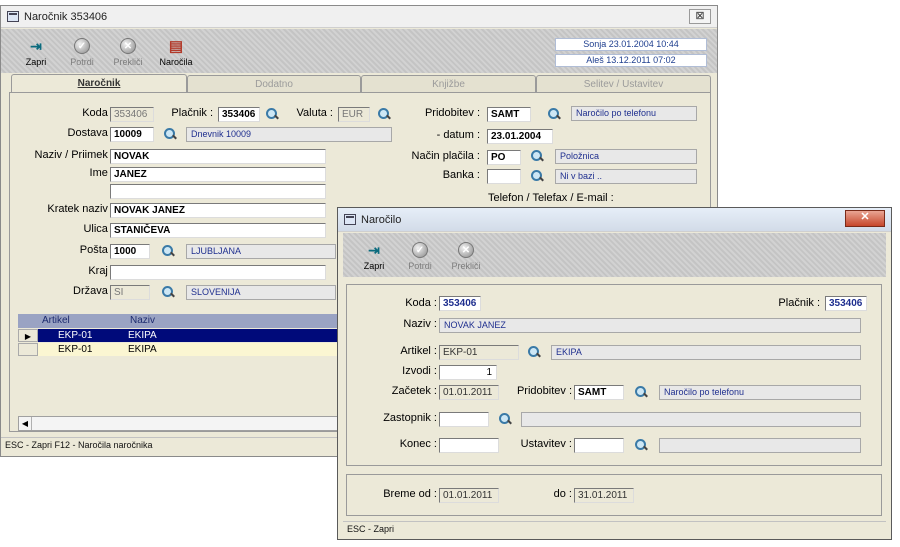 This screenshot has height=547, width=900. Describe the element at coordinates (132, 134) in the screenshot. I see `dostava-field: 10009` at that location.